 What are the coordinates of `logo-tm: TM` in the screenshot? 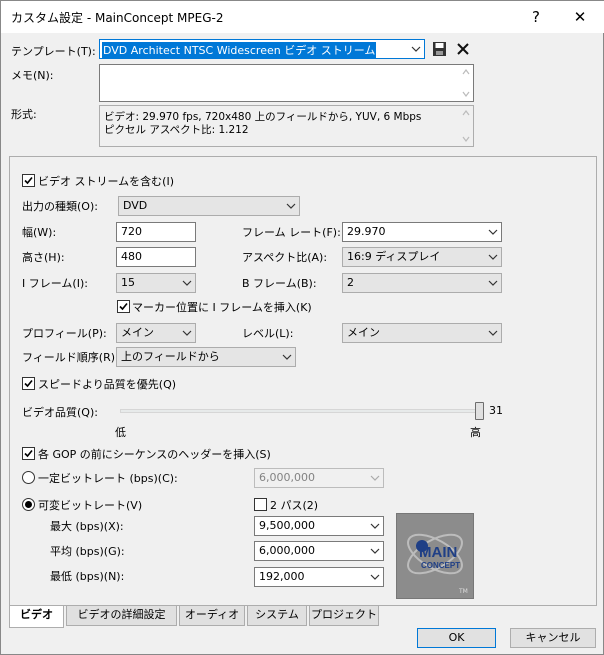 It's located at (463, 591).